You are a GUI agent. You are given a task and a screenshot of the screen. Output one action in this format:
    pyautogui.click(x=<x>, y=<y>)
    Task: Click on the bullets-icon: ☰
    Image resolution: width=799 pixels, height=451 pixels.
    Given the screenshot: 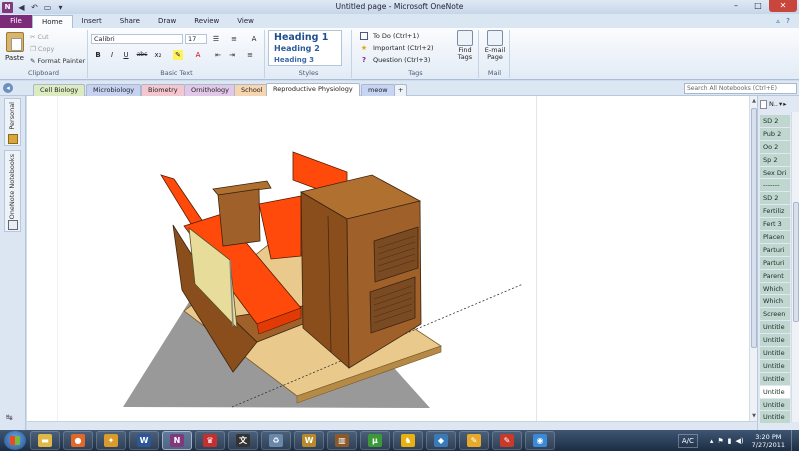 What is the action you would take?
    pyautogui.click(x=216, y=39)
    